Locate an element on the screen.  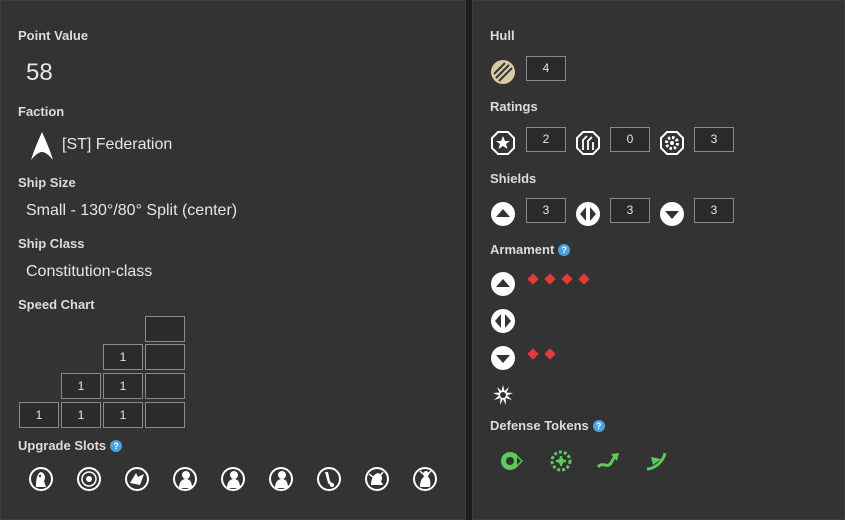
ship-class-value: Constitution-class is located at coordinates (89, 271).